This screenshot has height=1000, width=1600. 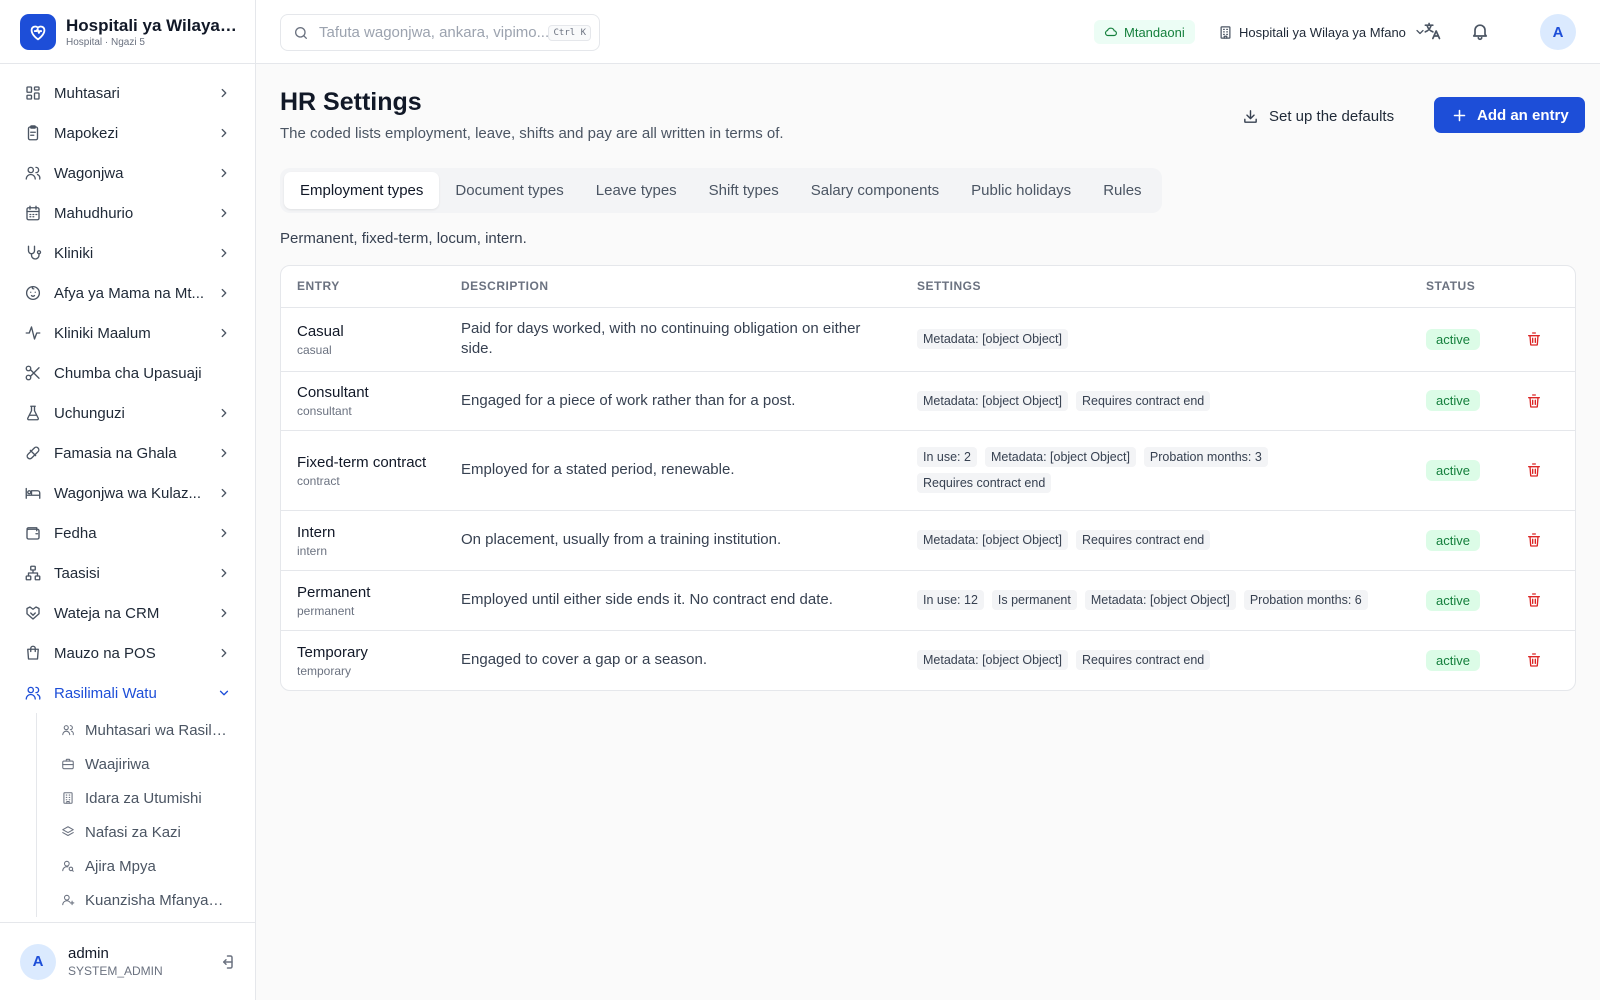 I want to click on user-avatar-button: A, so click(x=1558, y=32).